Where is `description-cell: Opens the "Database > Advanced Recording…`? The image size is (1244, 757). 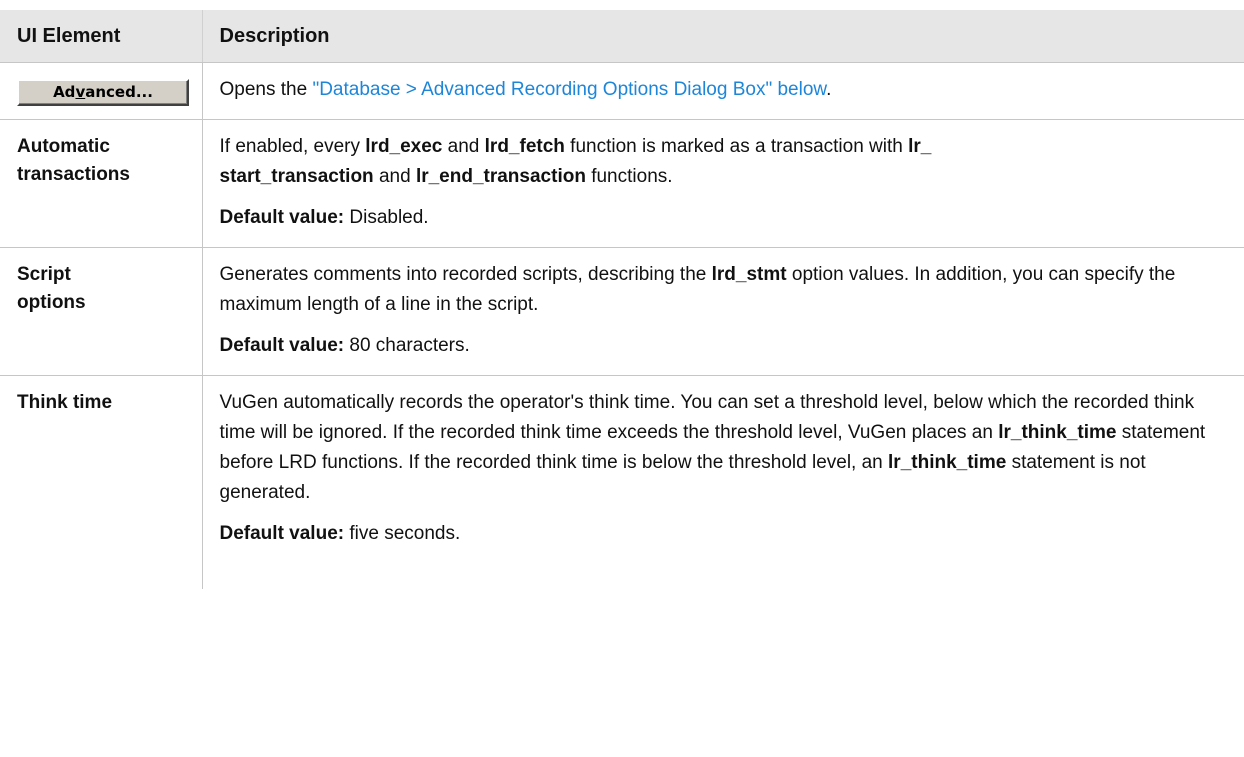 description-cell: Opens the "Database > Advanced Recording… is located at coordinates (723, 91).